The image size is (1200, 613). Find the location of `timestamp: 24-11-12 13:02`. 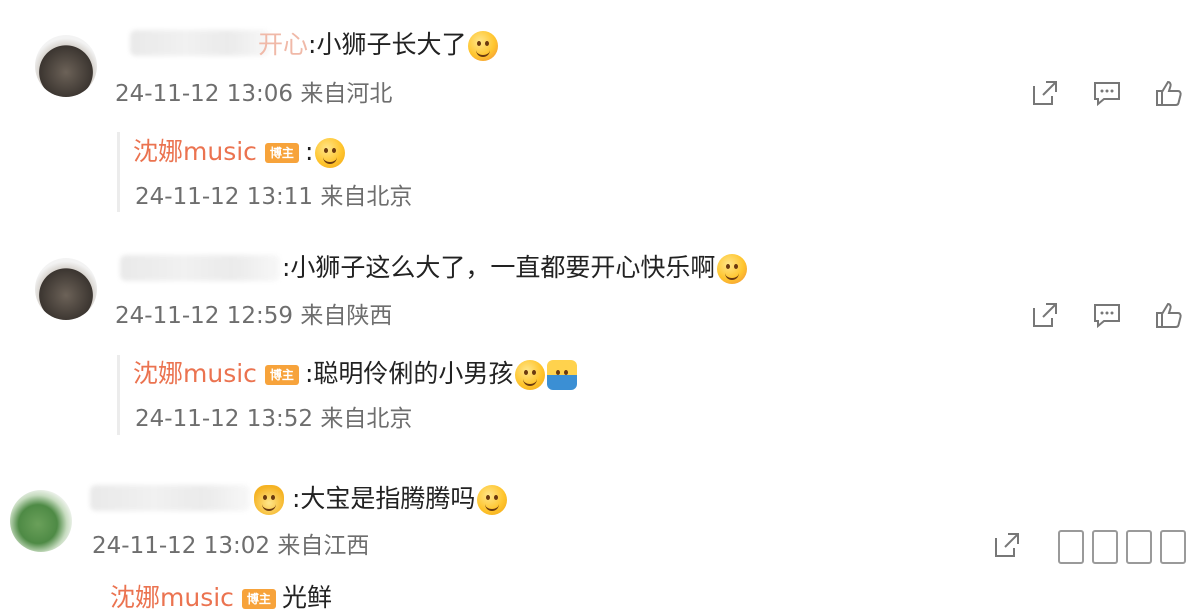

timestamp: 24-11-12 13:02 is located at coordinates (181, 546).